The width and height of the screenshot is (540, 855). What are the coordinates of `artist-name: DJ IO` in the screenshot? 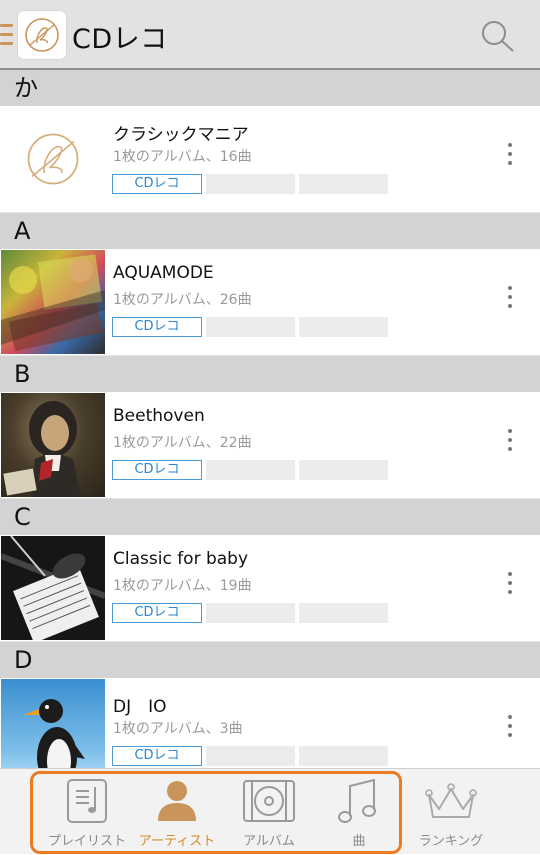 It's located at (140, 707).